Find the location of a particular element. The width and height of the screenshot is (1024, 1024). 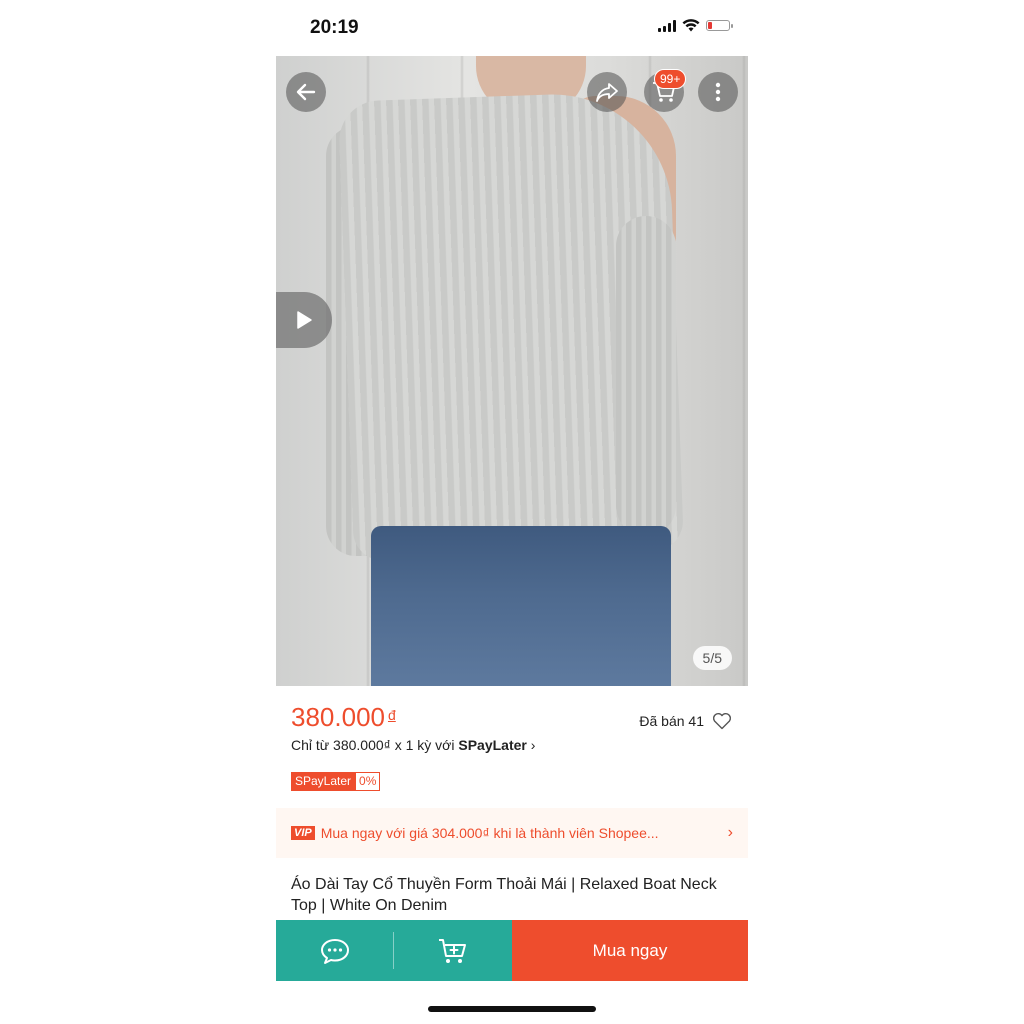

battery-icon is located at coordinates (719, 25).